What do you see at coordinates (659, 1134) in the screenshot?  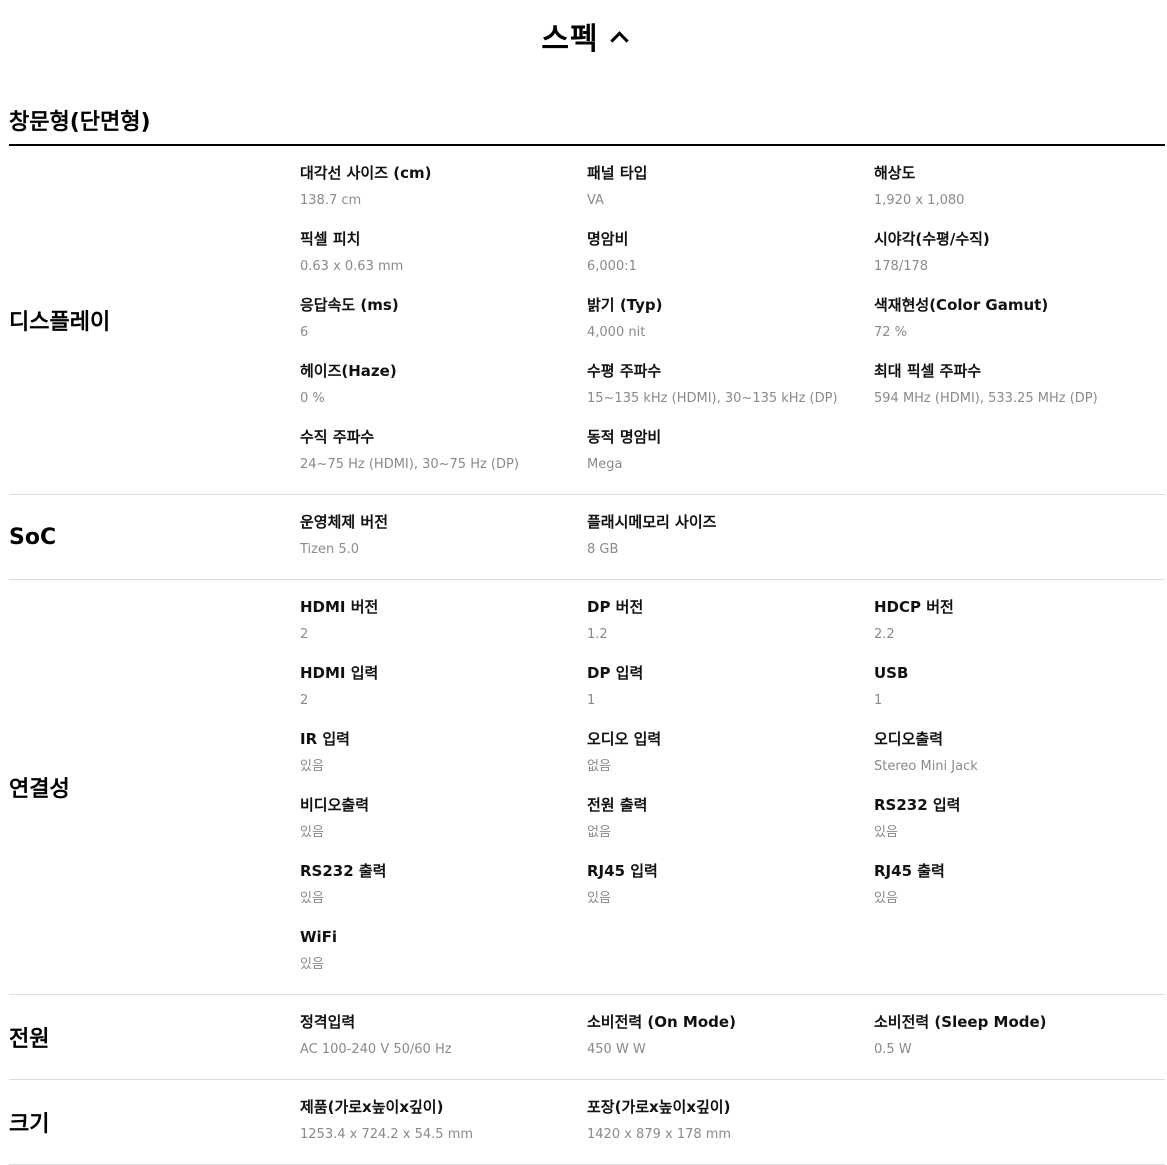 I see `spec-value: 1420 x 879 x 178 mm` at bounding box center [659, 1134].